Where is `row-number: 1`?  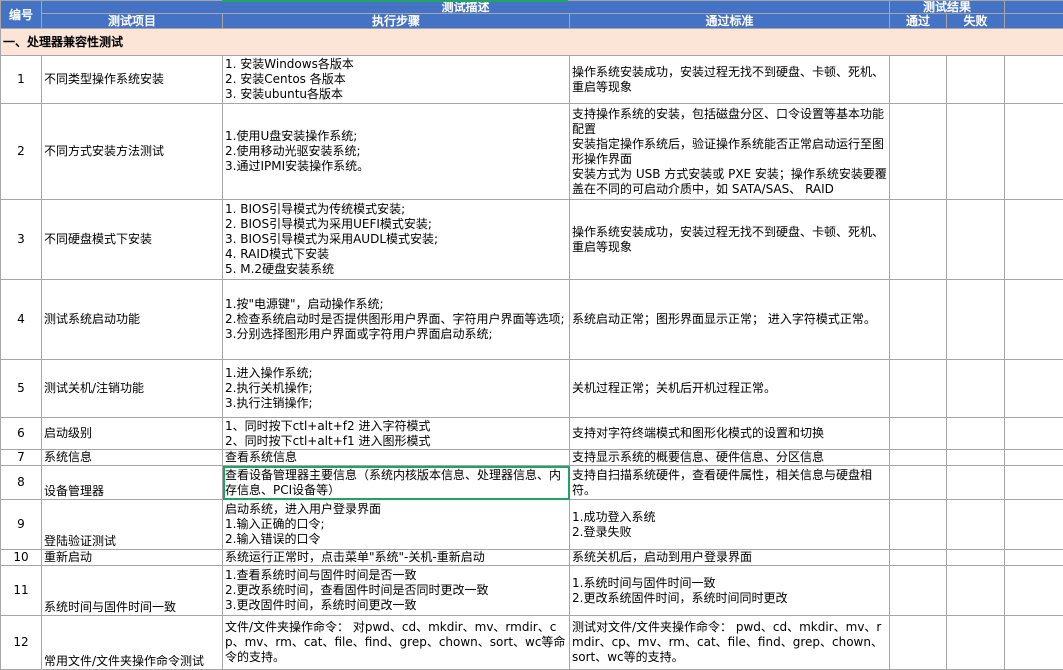 row-number: 1 is located at coordinates (21, 80).